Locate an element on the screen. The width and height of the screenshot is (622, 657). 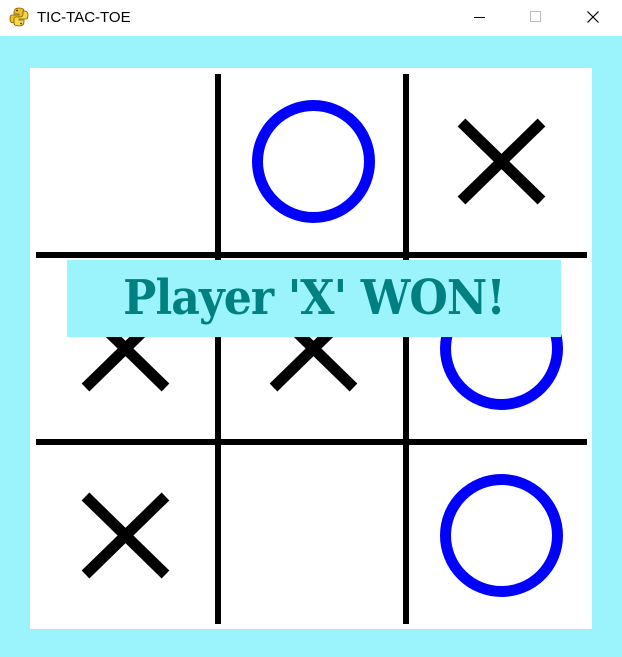
close-button is located at coordinates (593, 18).